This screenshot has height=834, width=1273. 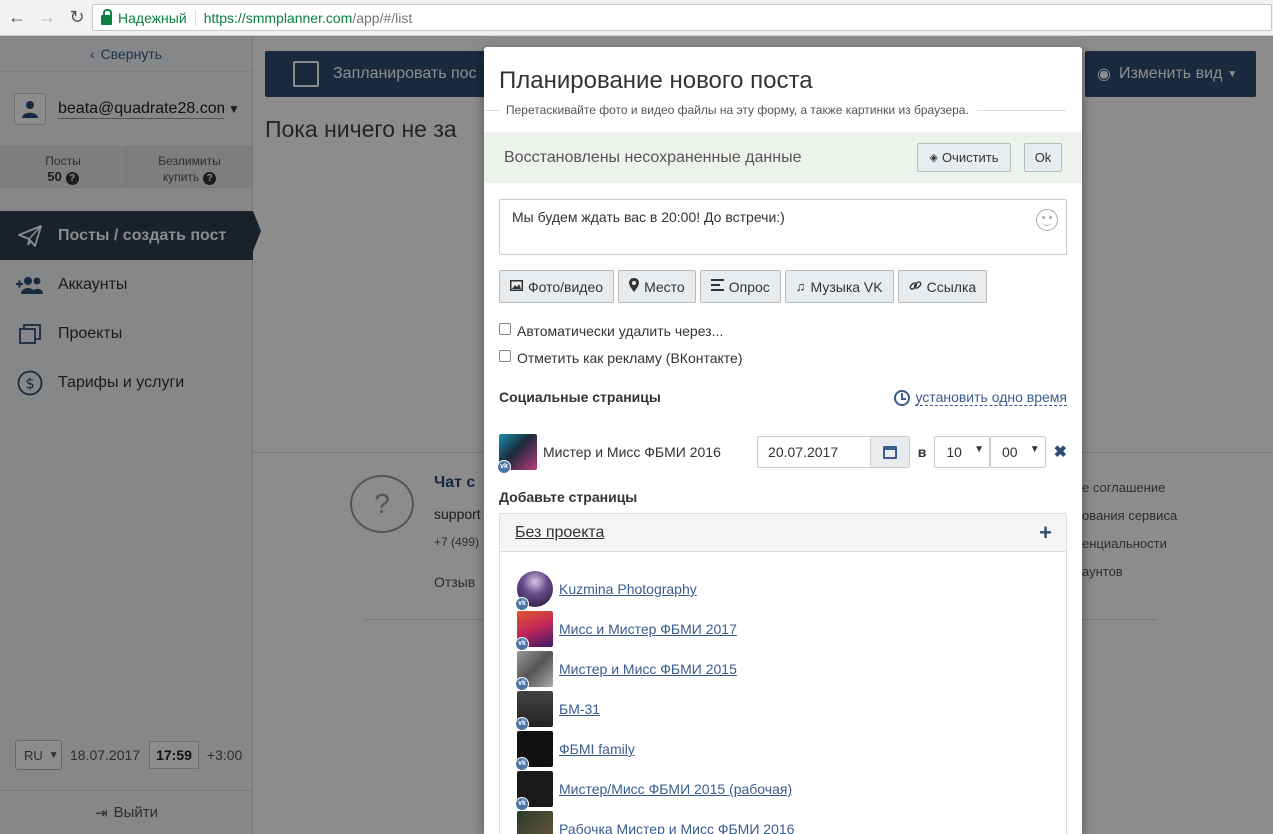 I want to click on tool-label: Музыка VK, so click(x=846, y=286).